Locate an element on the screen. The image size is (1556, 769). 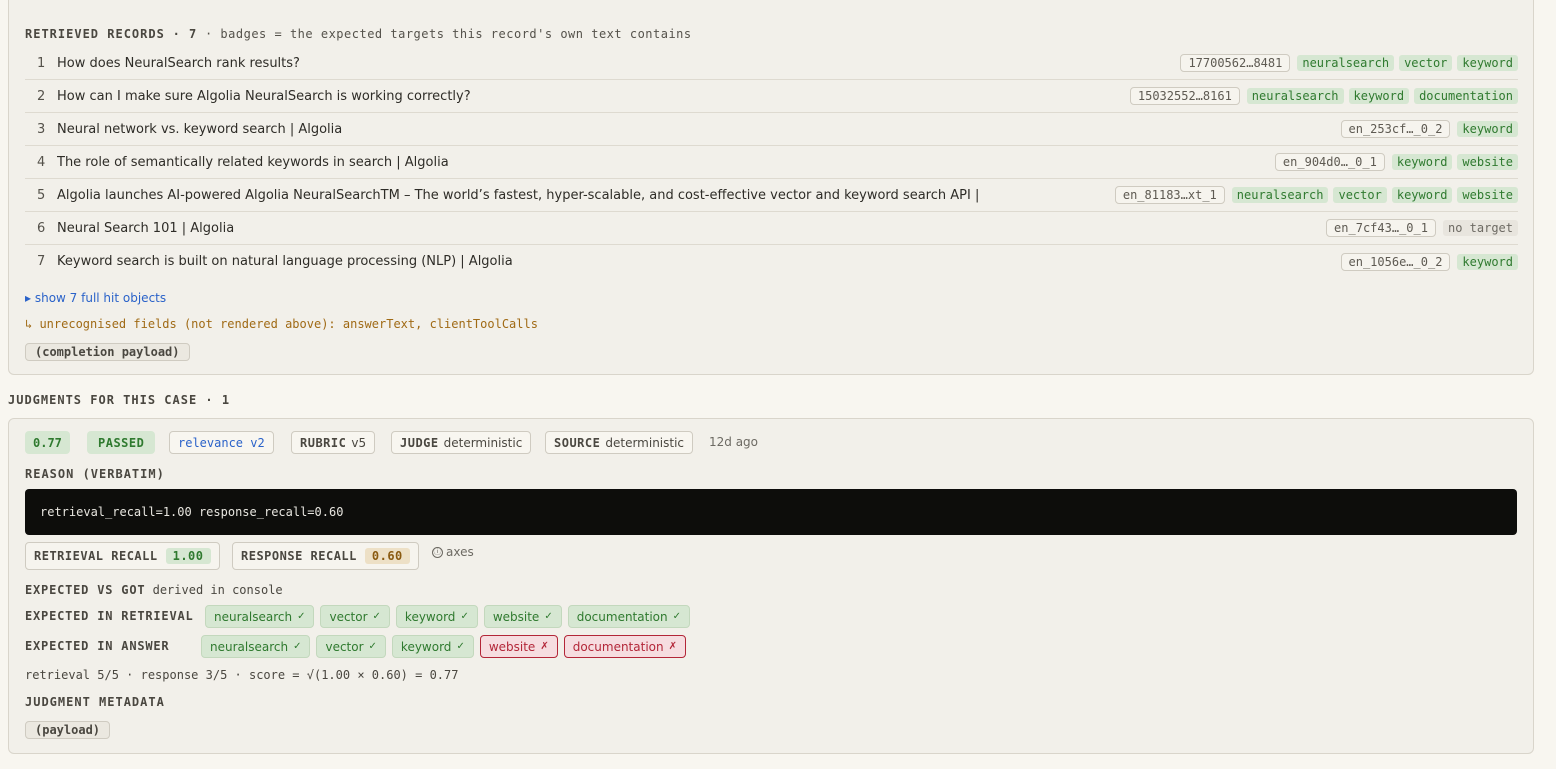
payload-button: (payload) is located at coordinates (68, 730).